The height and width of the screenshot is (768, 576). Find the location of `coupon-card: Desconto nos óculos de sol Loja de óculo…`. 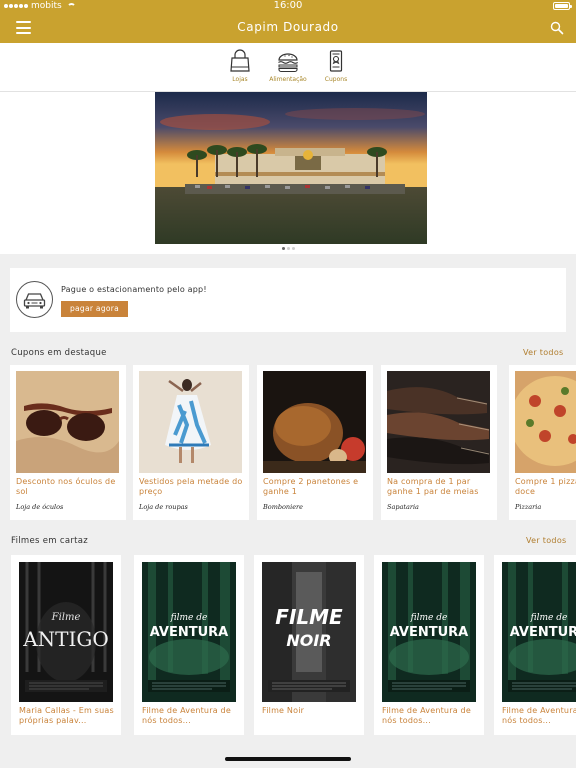

coupon-card: Desconto nos óculos de sol Loja de óculo… is located at coordinates (68, 442).